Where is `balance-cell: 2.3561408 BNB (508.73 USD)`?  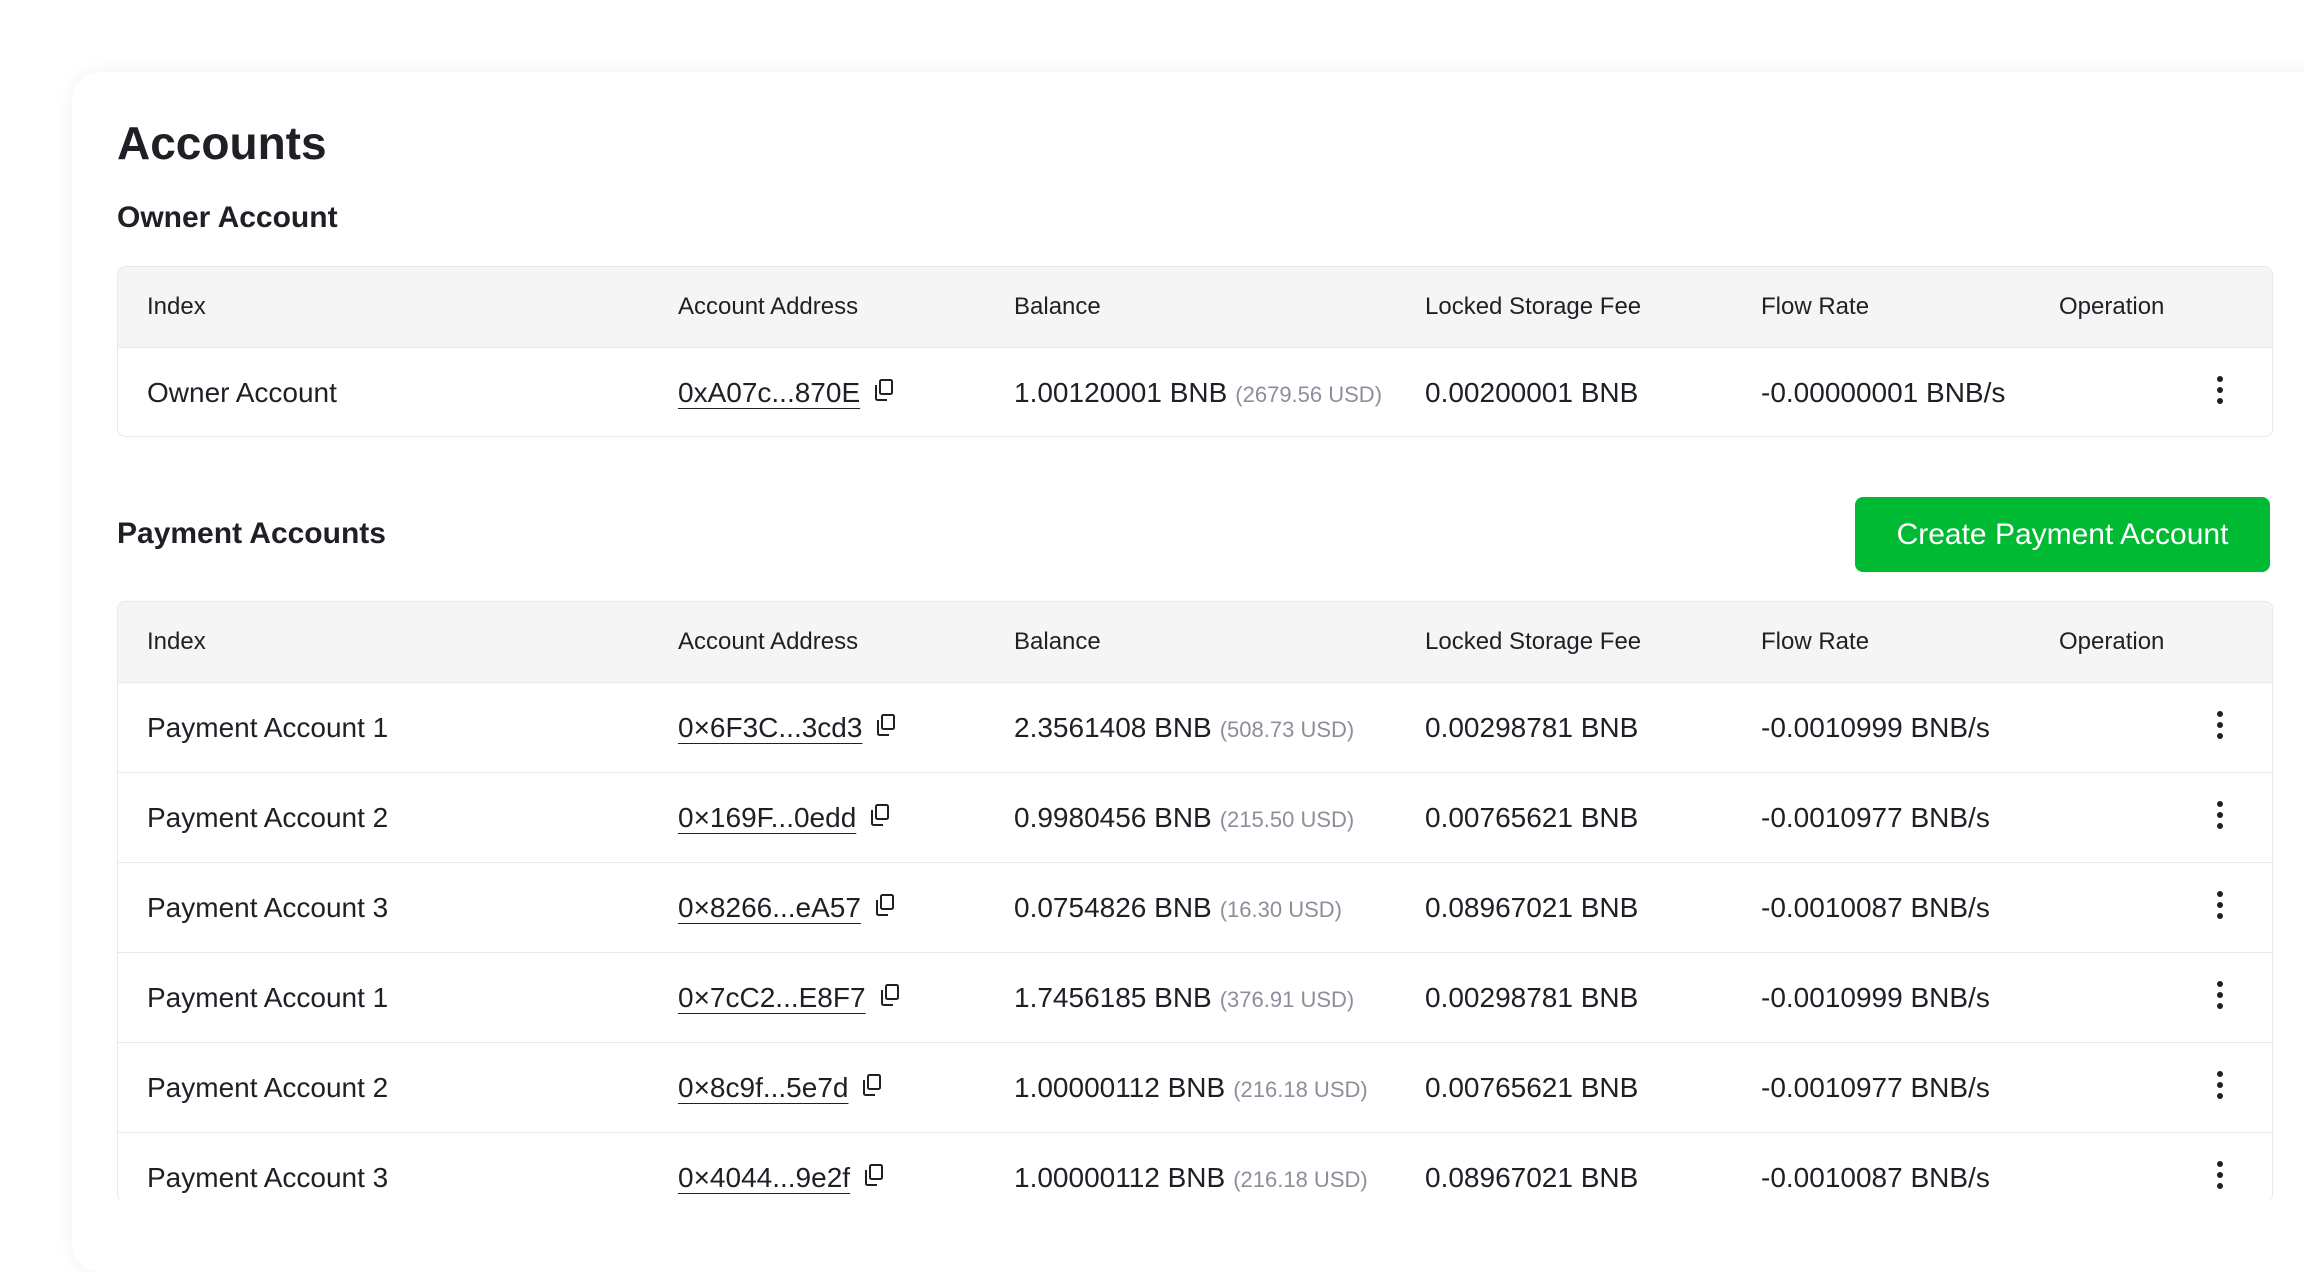
balance-cell: 2.3561408 BNB (508.73 USD) is located at coordinates (1184, 728).